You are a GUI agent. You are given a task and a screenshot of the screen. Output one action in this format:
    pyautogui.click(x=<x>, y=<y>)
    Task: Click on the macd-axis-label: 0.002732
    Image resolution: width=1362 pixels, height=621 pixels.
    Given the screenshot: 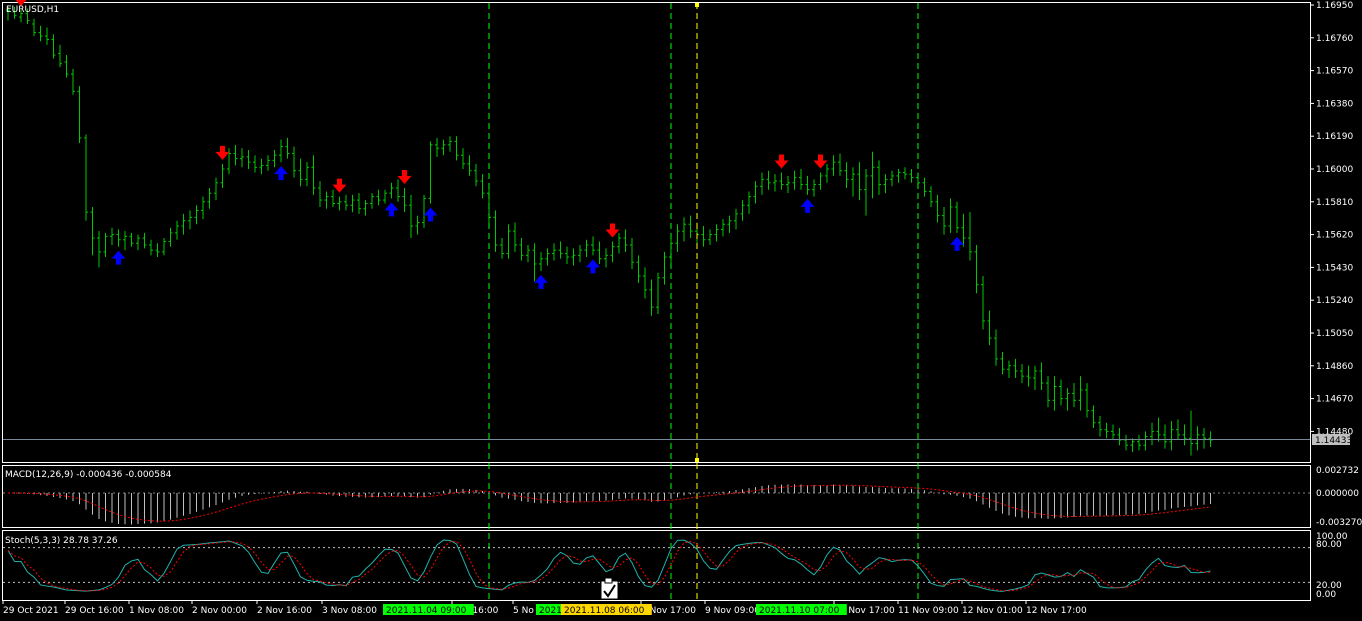 What is the action you would take?
    pyautogui.click(x=1337, y=471)
    